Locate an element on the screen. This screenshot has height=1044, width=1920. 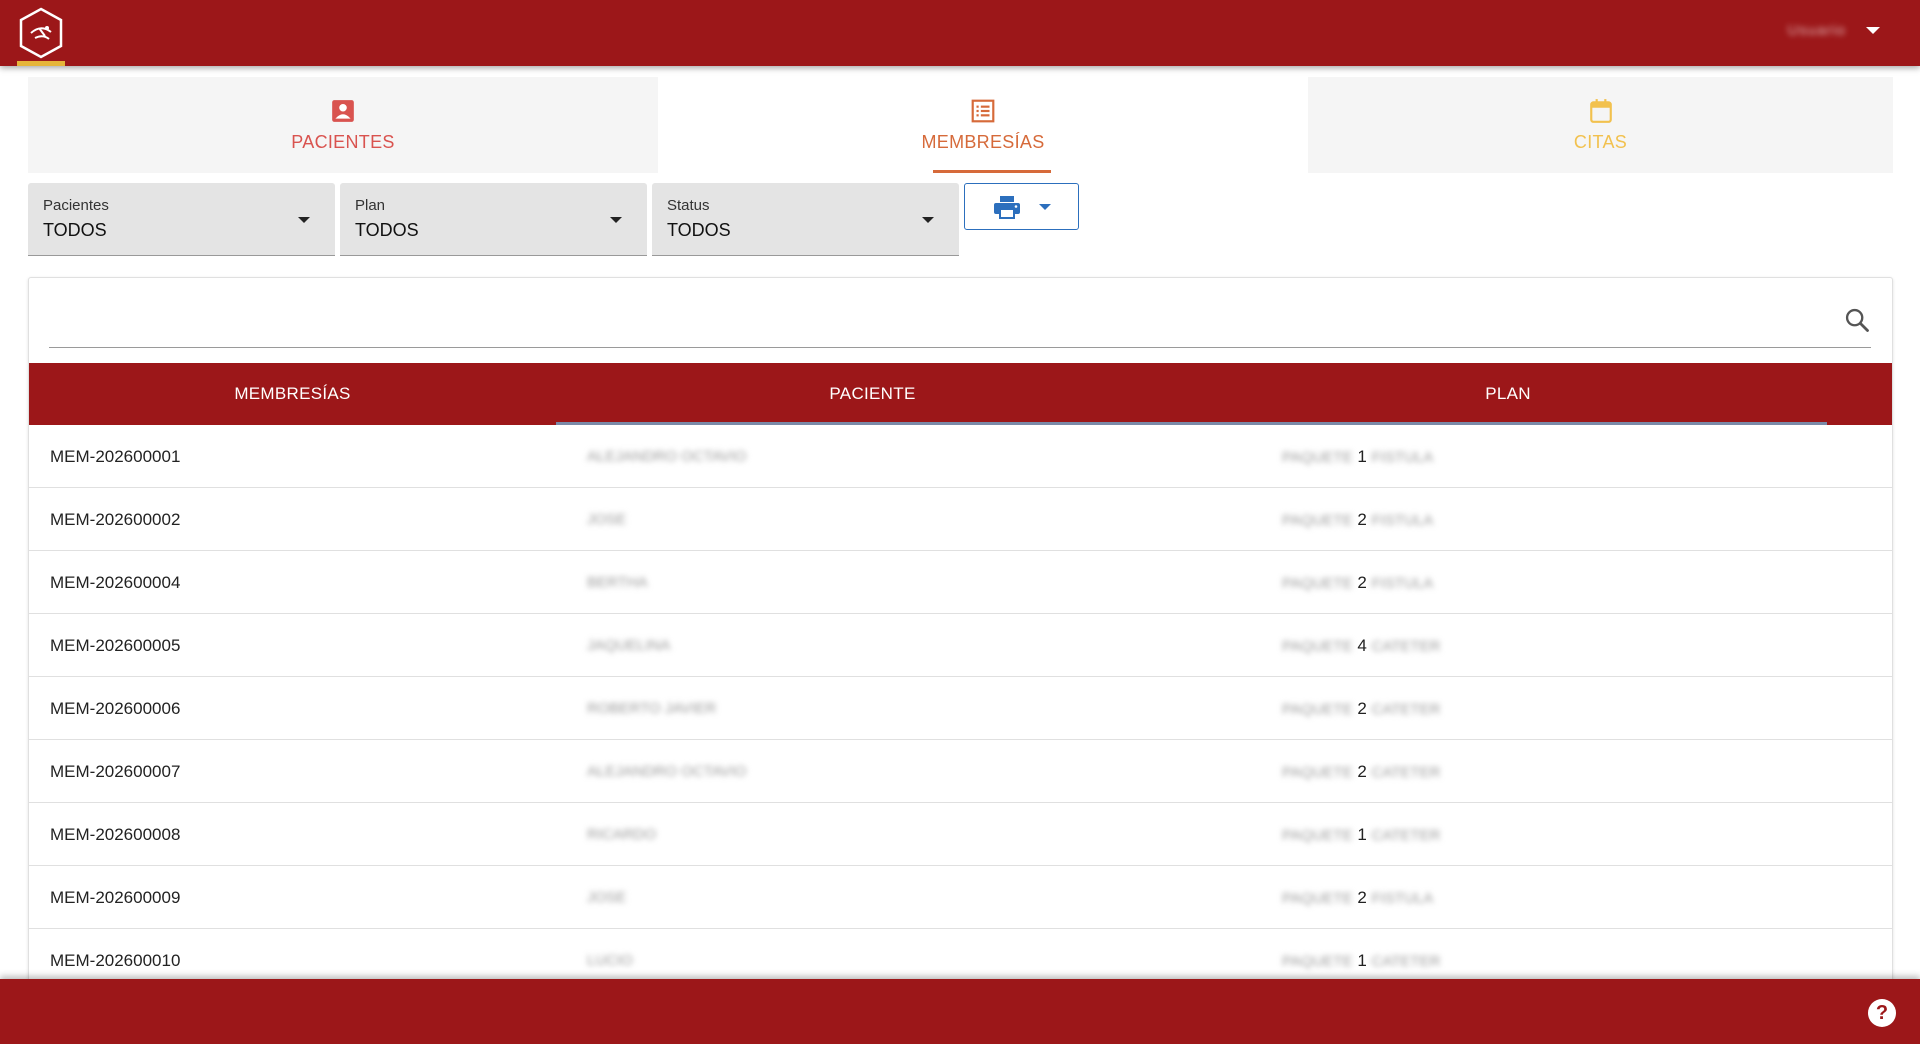
print-menu-button is located at coordinates (1021, 206).